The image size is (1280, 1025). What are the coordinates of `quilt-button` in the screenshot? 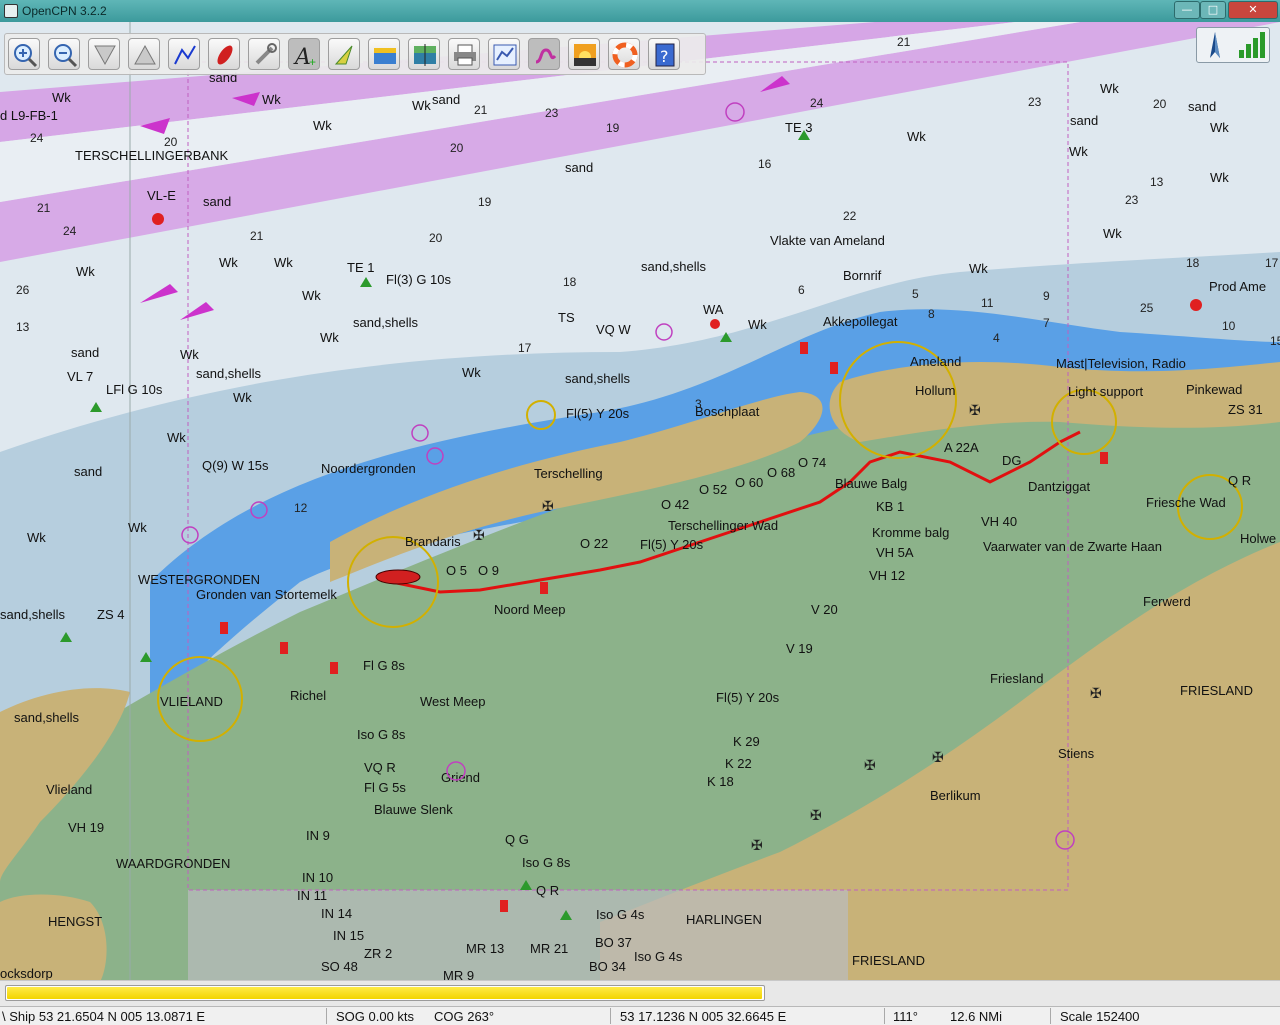 It's located at (424, 54).